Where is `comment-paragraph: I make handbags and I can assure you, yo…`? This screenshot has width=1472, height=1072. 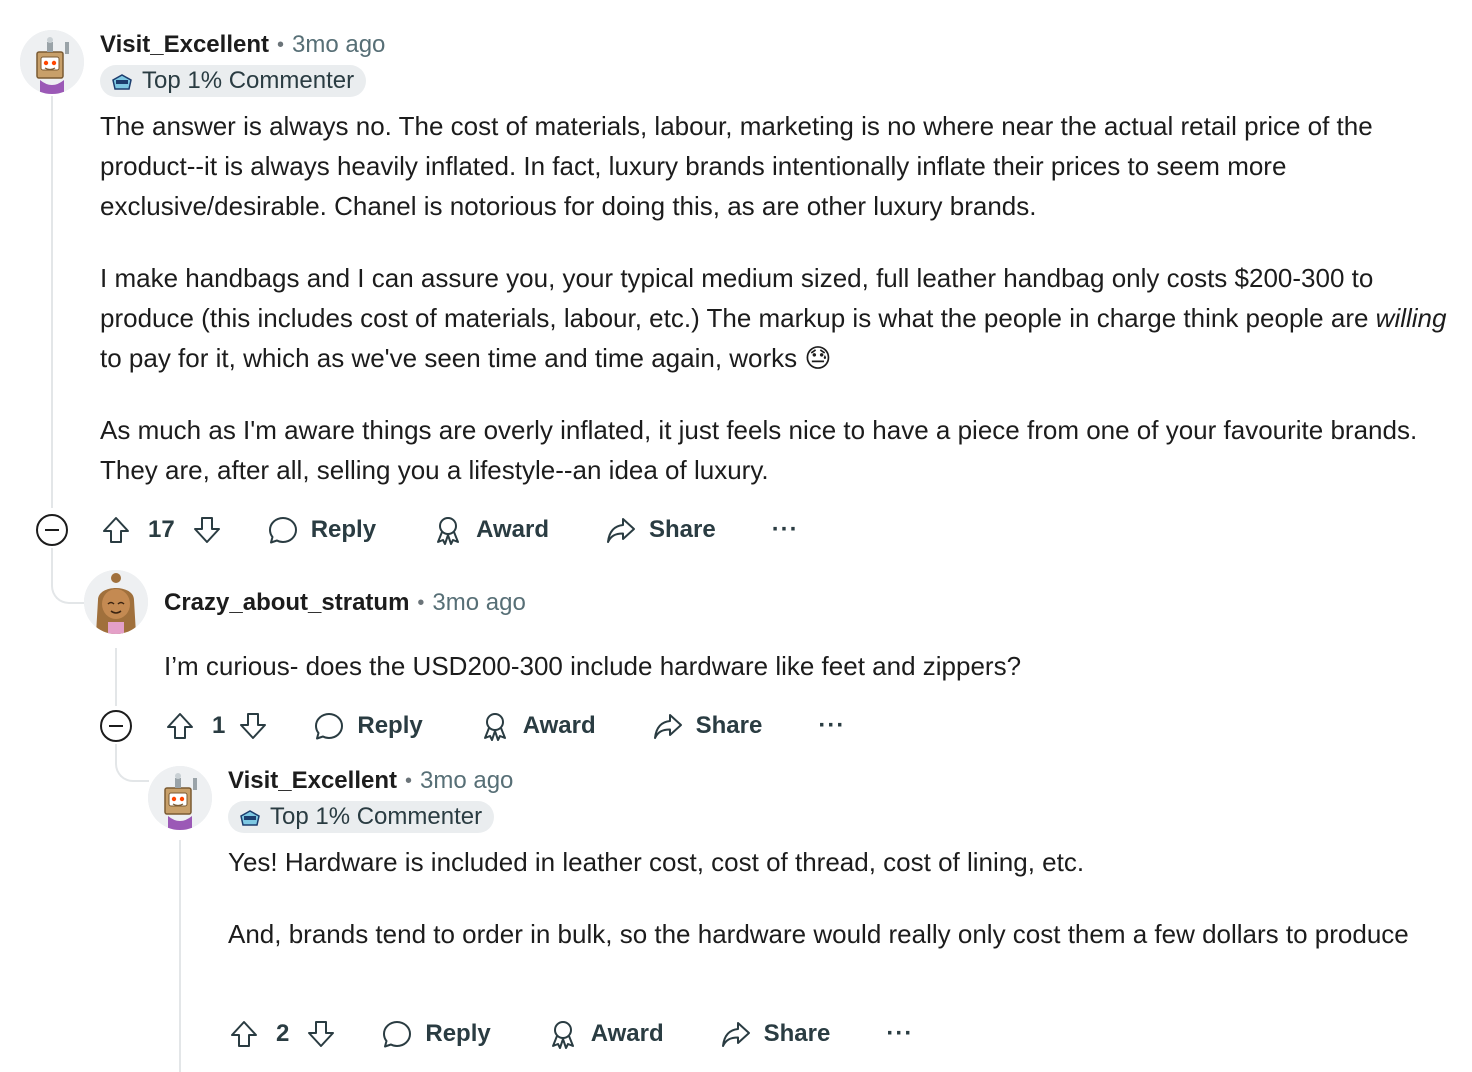
comment-paragraph: I make handbags and I can assure you, yo… is located at coordinates (785, 318).